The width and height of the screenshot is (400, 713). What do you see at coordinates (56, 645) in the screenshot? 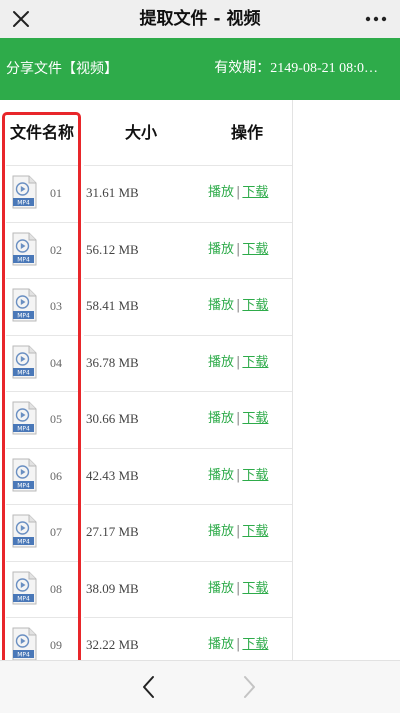
I see `file-name: 09` at bounding box center [56, 645].